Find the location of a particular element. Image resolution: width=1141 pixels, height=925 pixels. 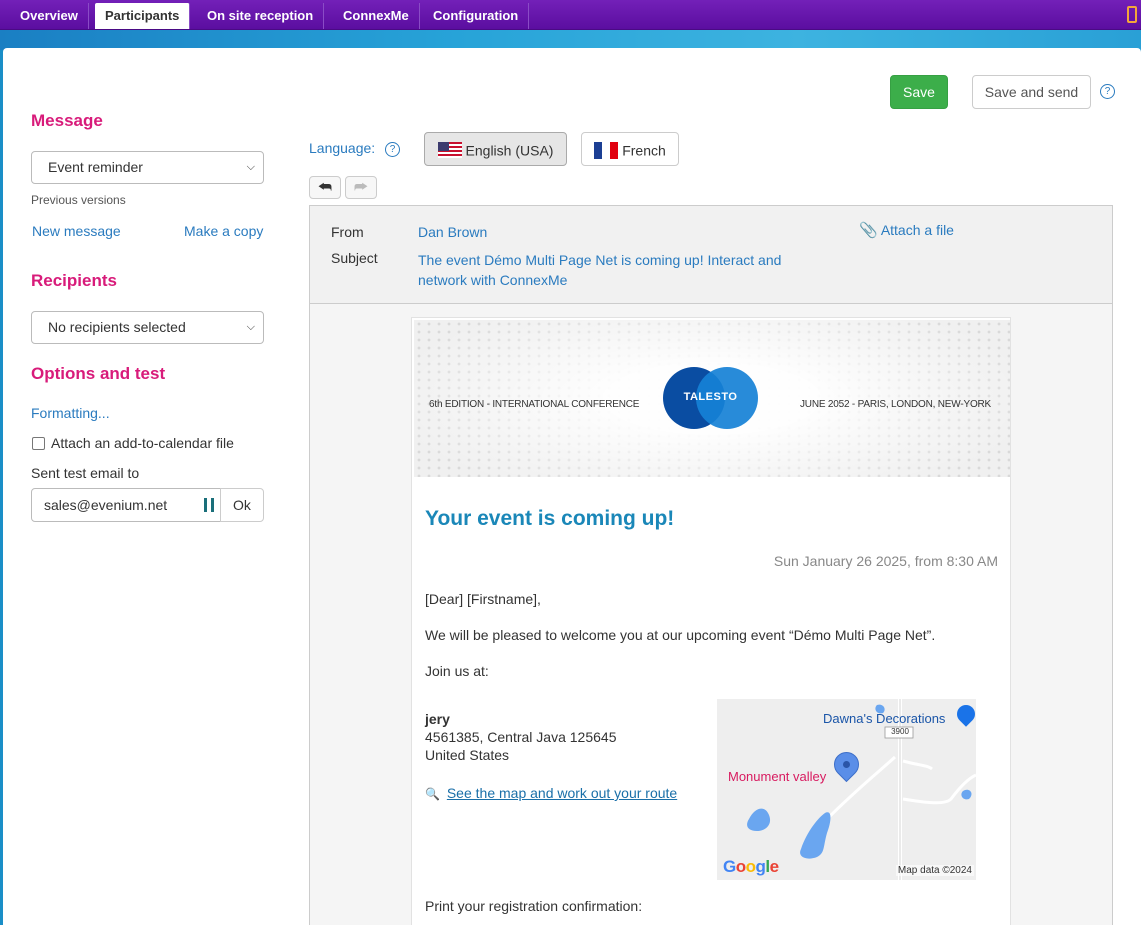

contacts-icon is located at coordinates (209, 505).